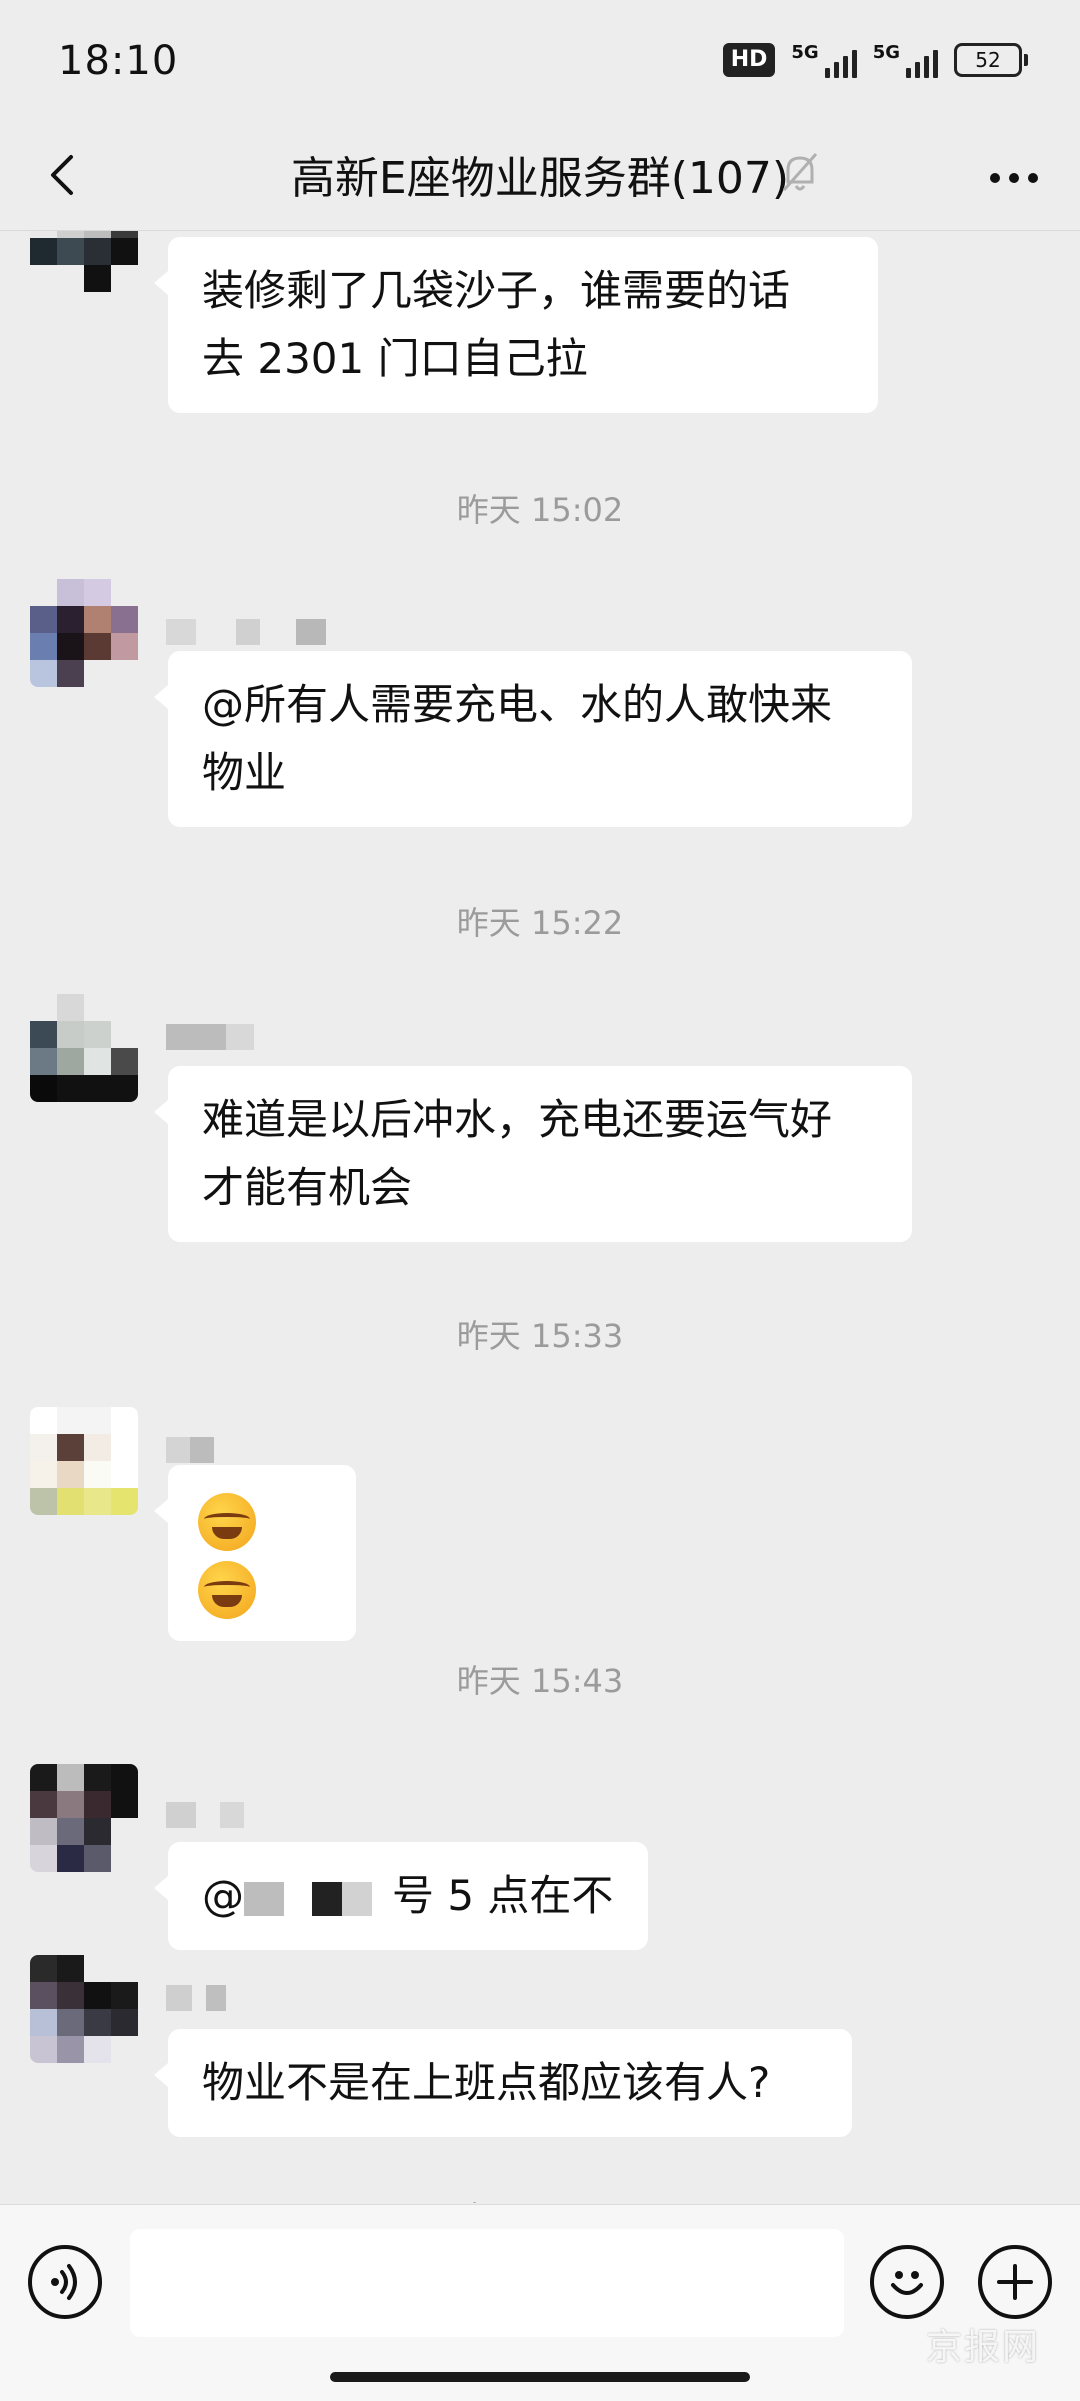  What do you see at coordinates (749, 60) in the screenshot?
I see `hd-icon: HD` at bounding box center [749, 60].